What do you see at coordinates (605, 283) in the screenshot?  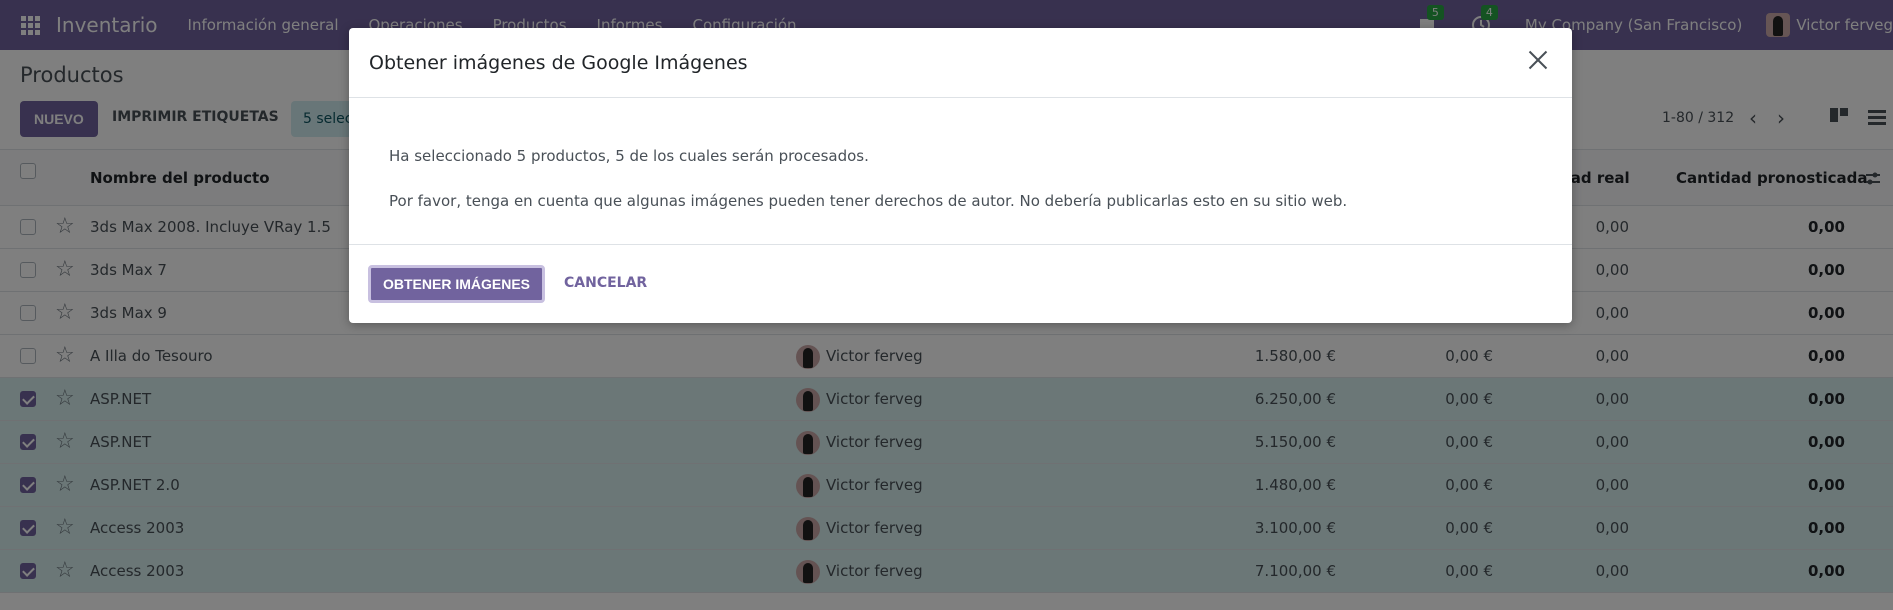 I see `cancel-button: CANCELAR` at bounding box center [605, 283].